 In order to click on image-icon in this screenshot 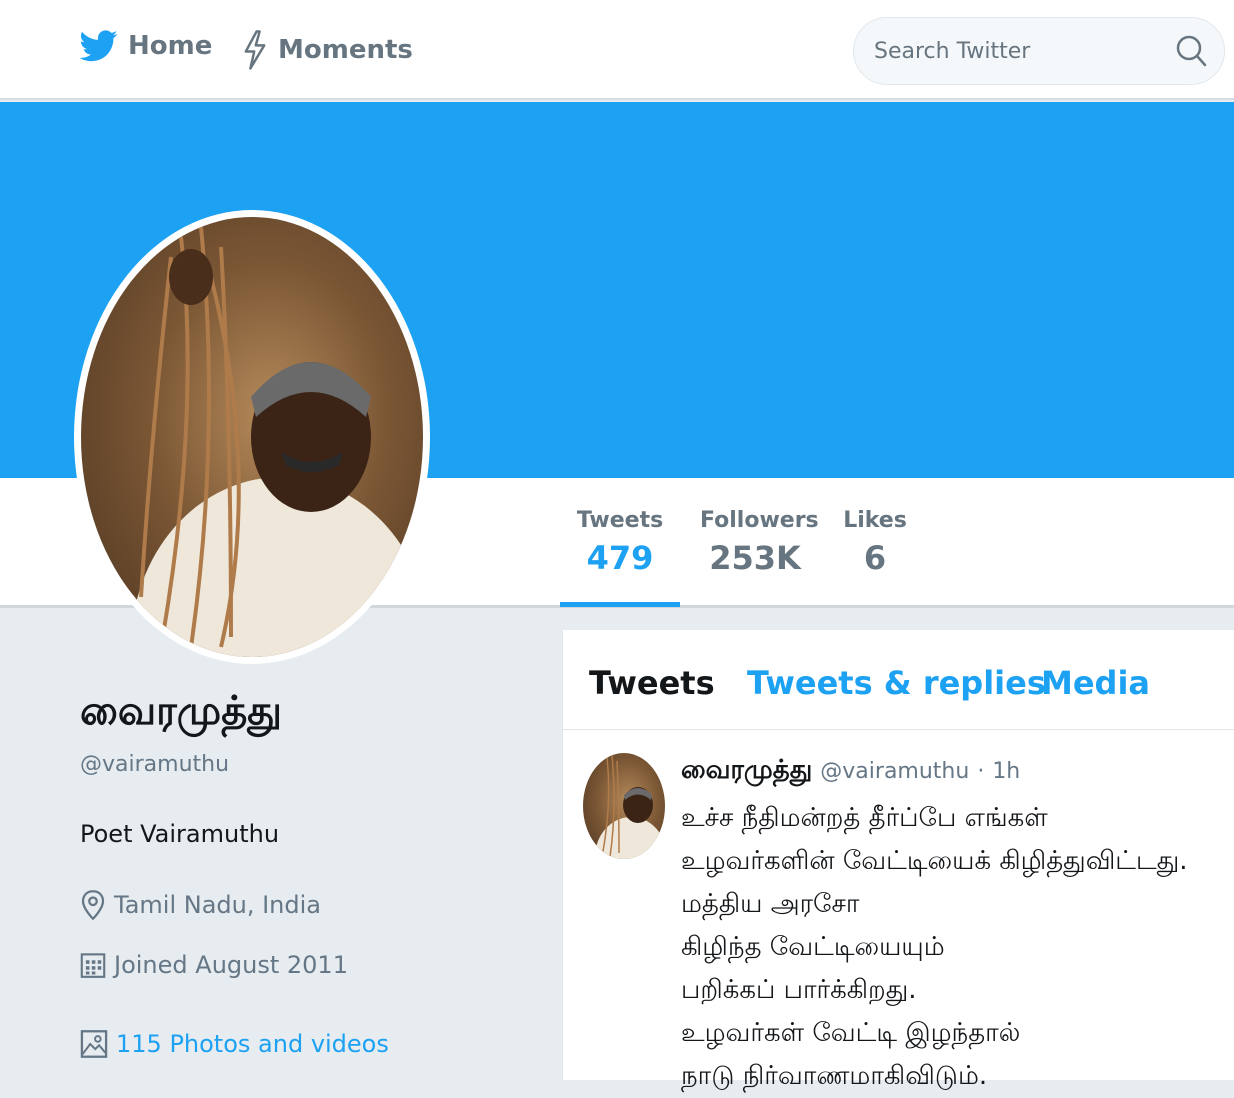, I will do `click(94, 1044)`.